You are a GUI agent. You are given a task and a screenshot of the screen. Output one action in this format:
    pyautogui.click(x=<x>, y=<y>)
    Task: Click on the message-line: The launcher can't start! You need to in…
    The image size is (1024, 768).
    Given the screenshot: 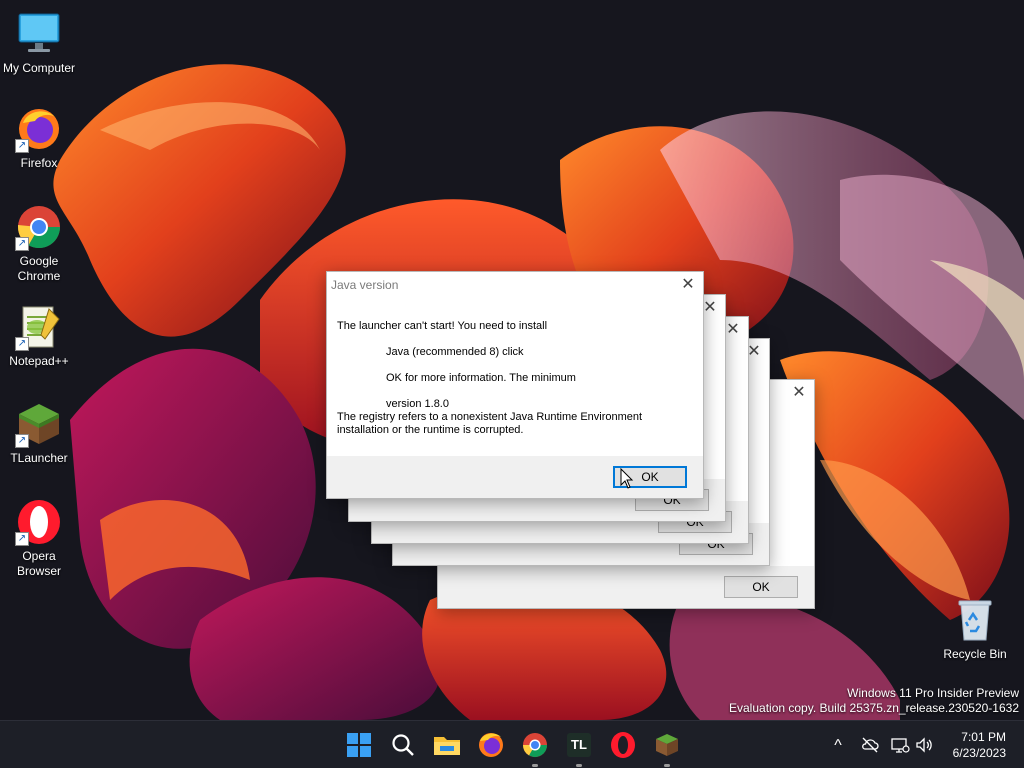 What is the action you would take?
    pyautogui.click(x=442, y=326)
    